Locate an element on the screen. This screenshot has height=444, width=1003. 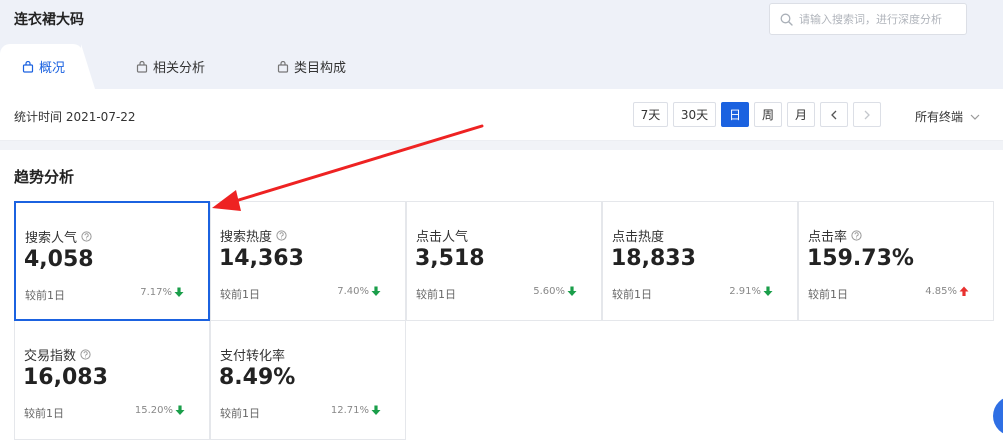
metric-label: 点击人气 is located at coordinates (442, 237).